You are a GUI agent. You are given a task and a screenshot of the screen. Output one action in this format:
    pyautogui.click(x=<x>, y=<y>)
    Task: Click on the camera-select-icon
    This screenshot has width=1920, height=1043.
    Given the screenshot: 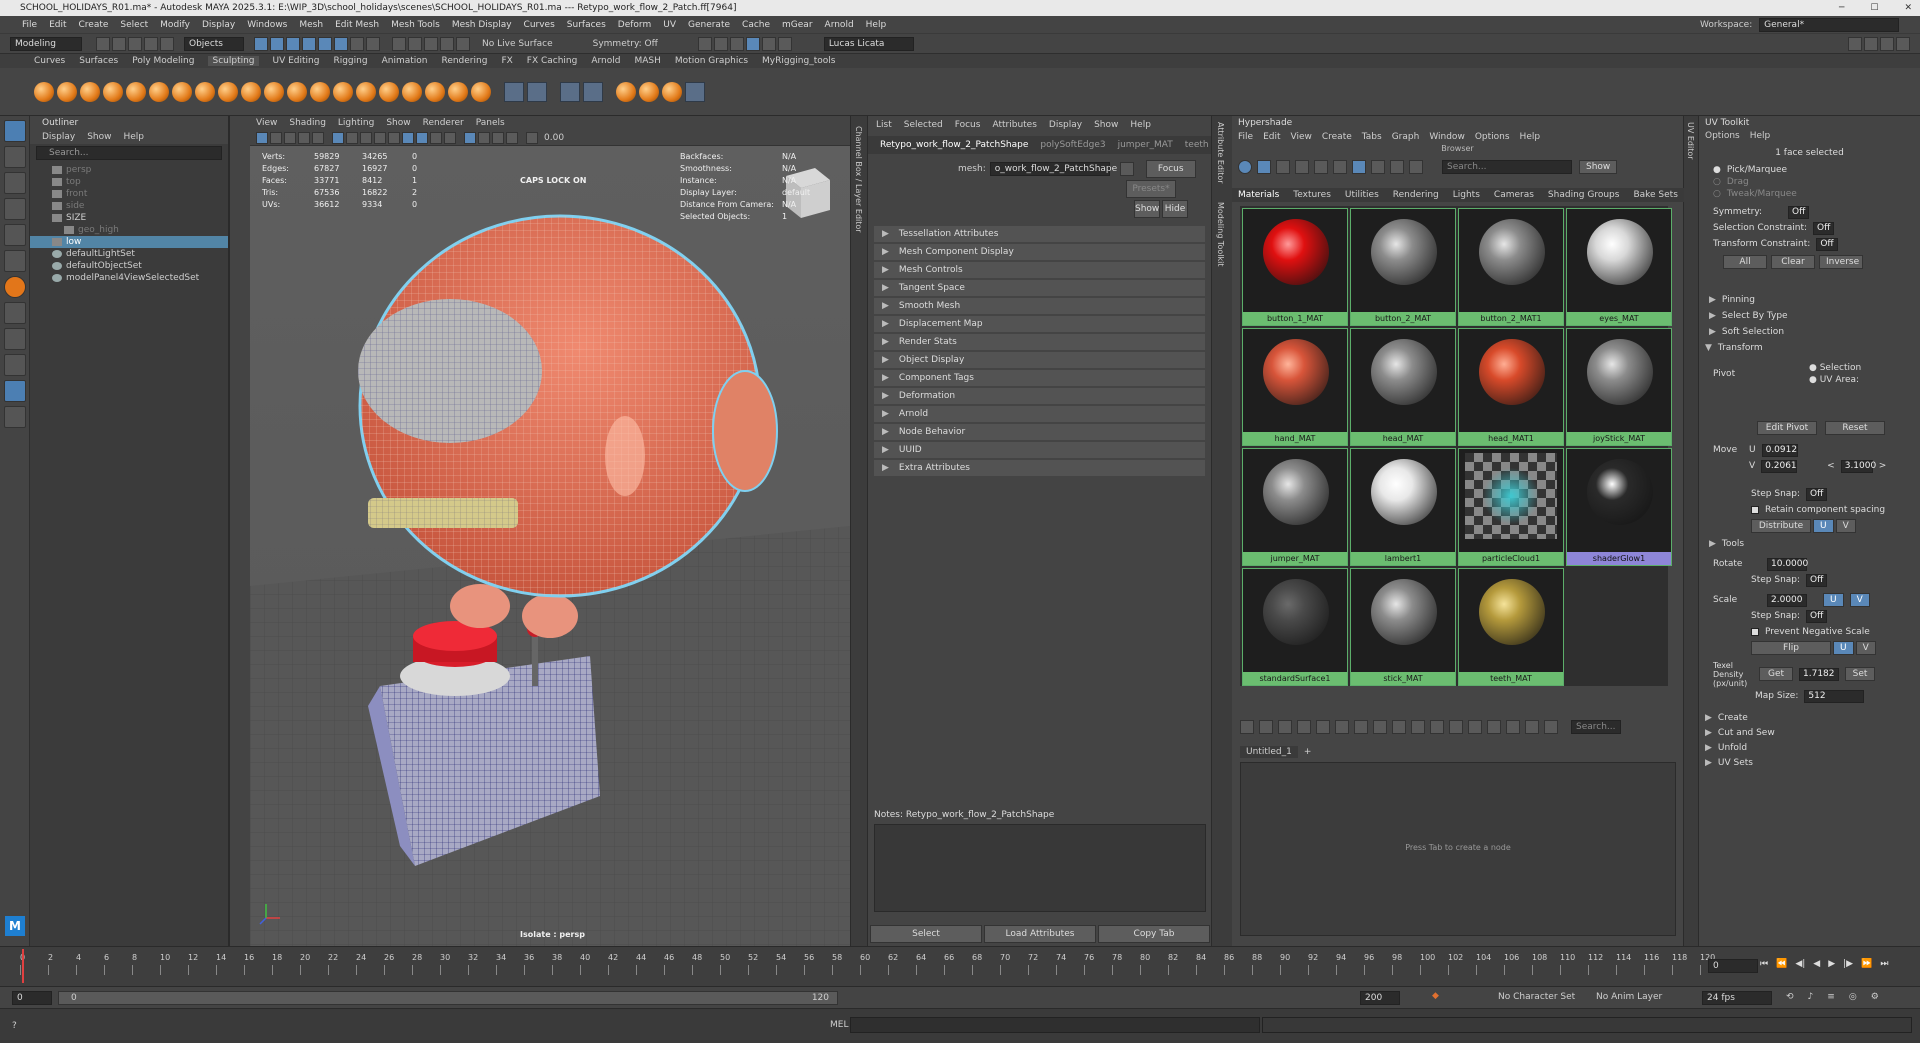 What is the action you would take?
    pyautogui.click(x=262, y=137)
    